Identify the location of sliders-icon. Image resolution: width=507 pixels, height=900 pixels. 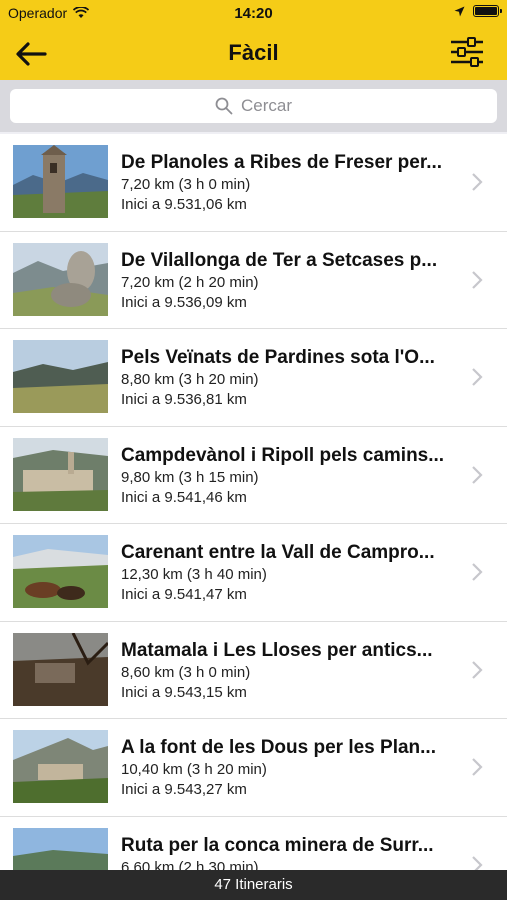
(467, 52).